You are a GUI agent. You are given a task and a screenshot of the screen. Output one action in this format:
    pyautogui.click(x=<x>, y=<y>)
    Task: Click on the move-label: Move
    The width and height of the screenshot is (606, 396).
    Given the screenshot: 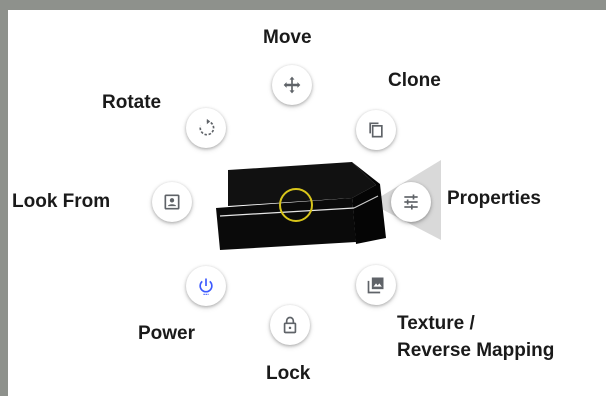 What is the action you would take?
    pyautogui.click(x=287, y=37)
    